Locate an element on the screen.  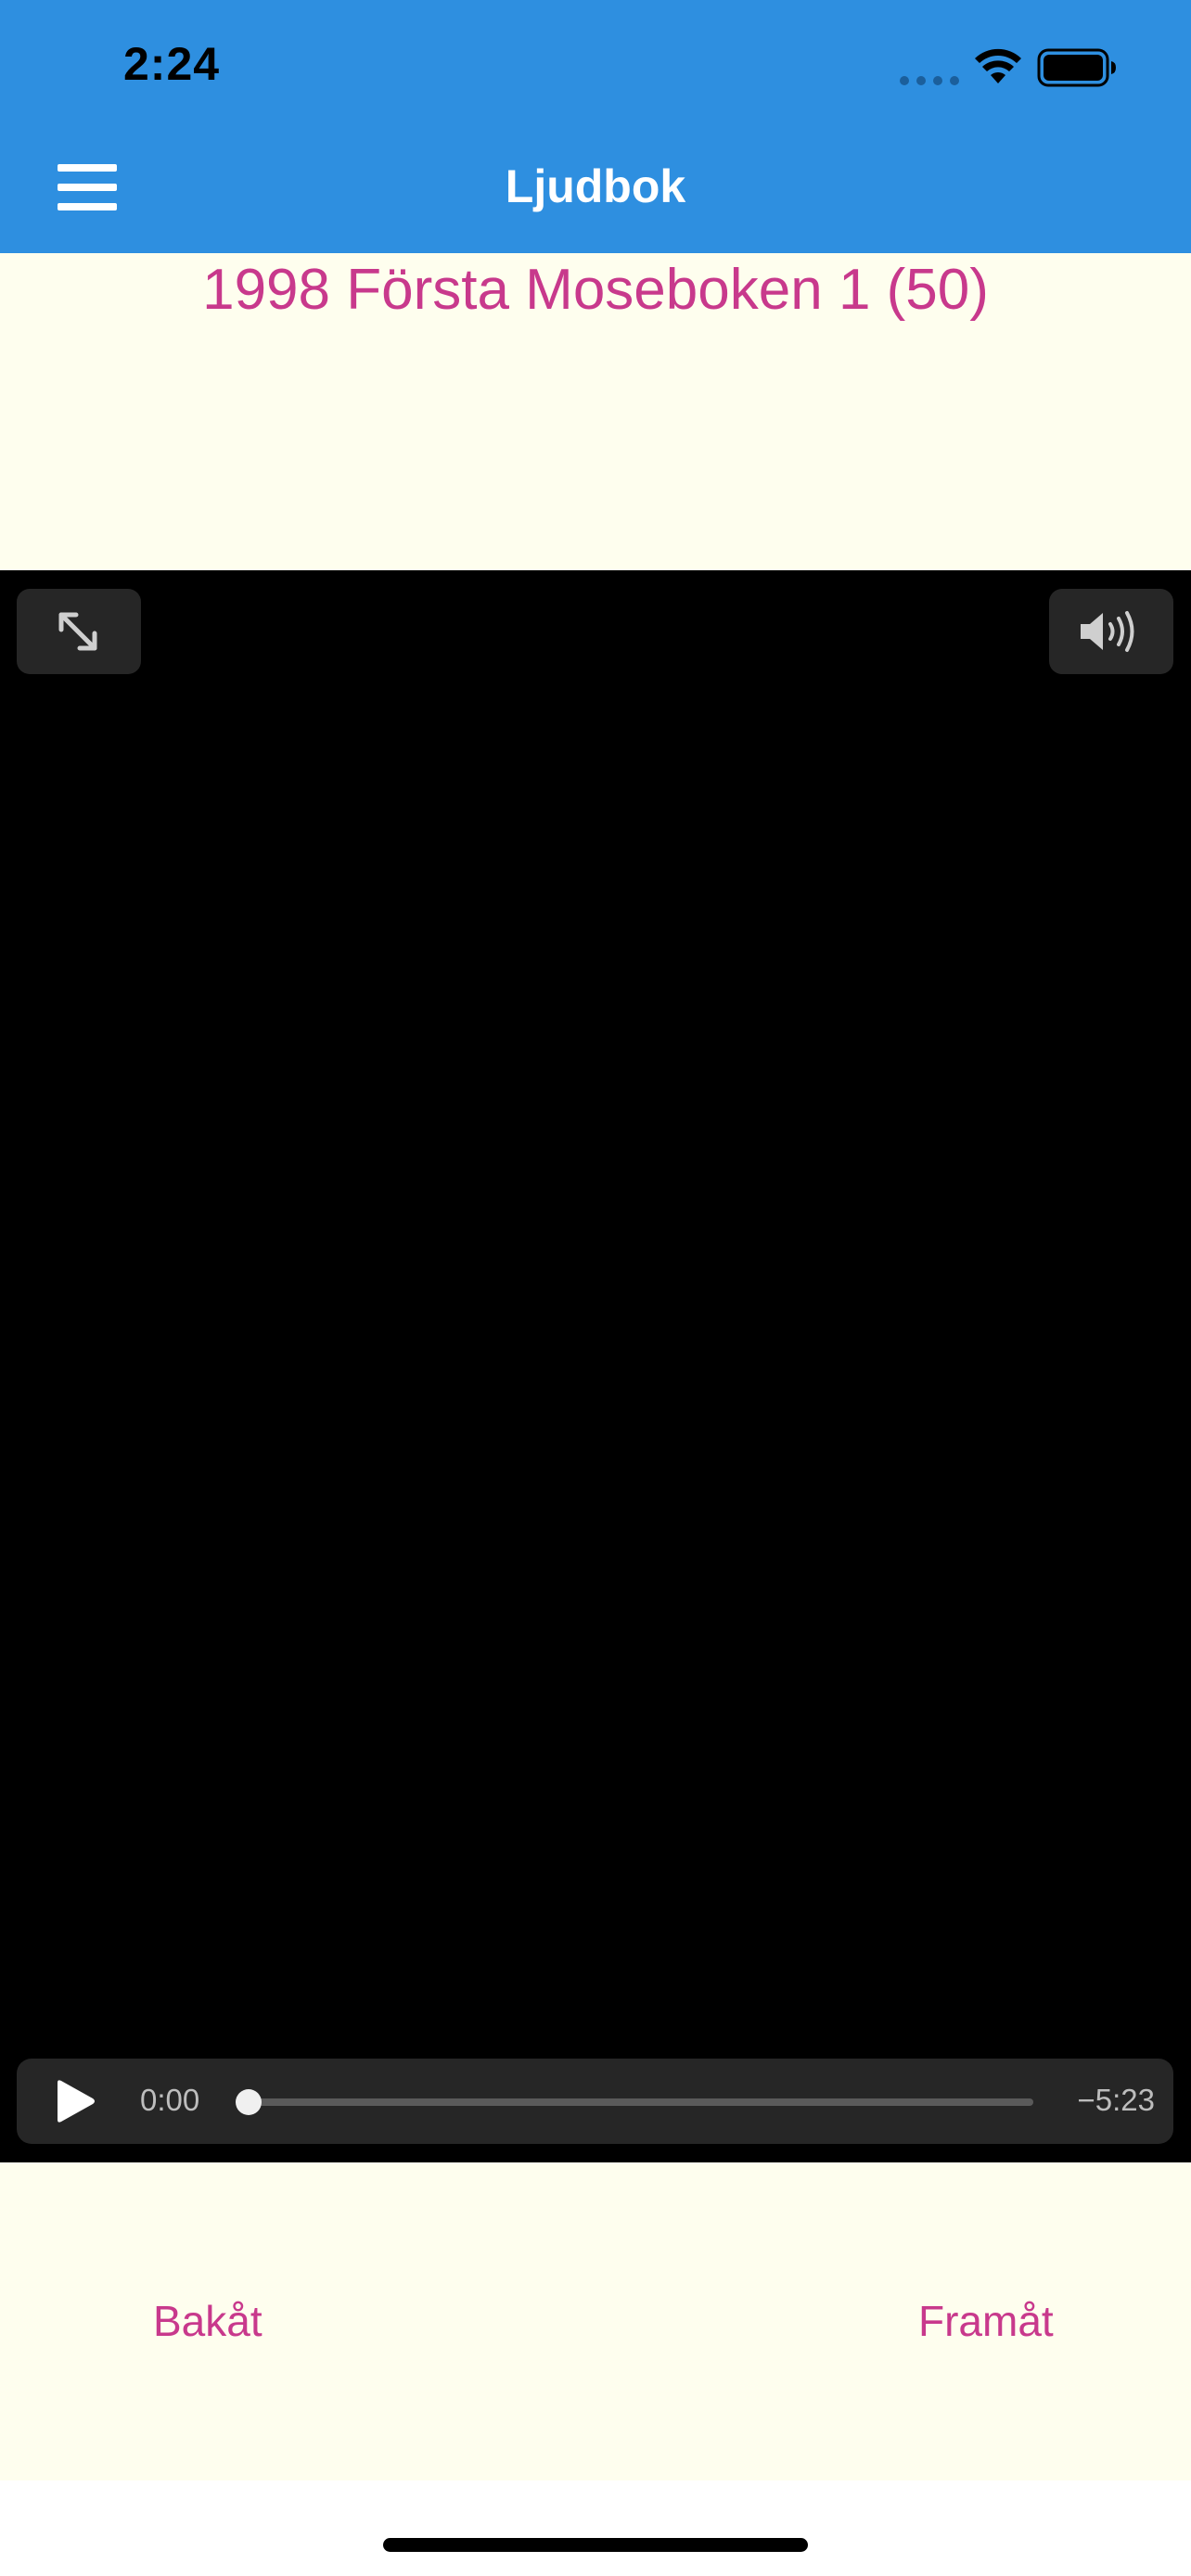
track-title: 1998 Första Moseboken 1 (50) is located at coordinates (595, 290).